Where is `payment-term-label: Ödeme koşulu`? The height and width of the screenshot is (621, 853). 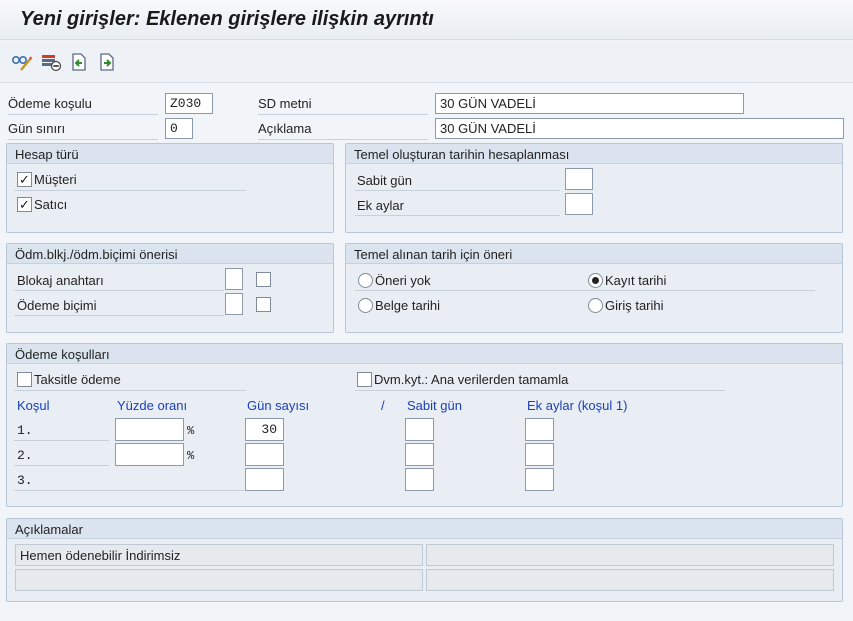
payment-term-label: Ödeme koşulu is located at coordinates (50, 103).